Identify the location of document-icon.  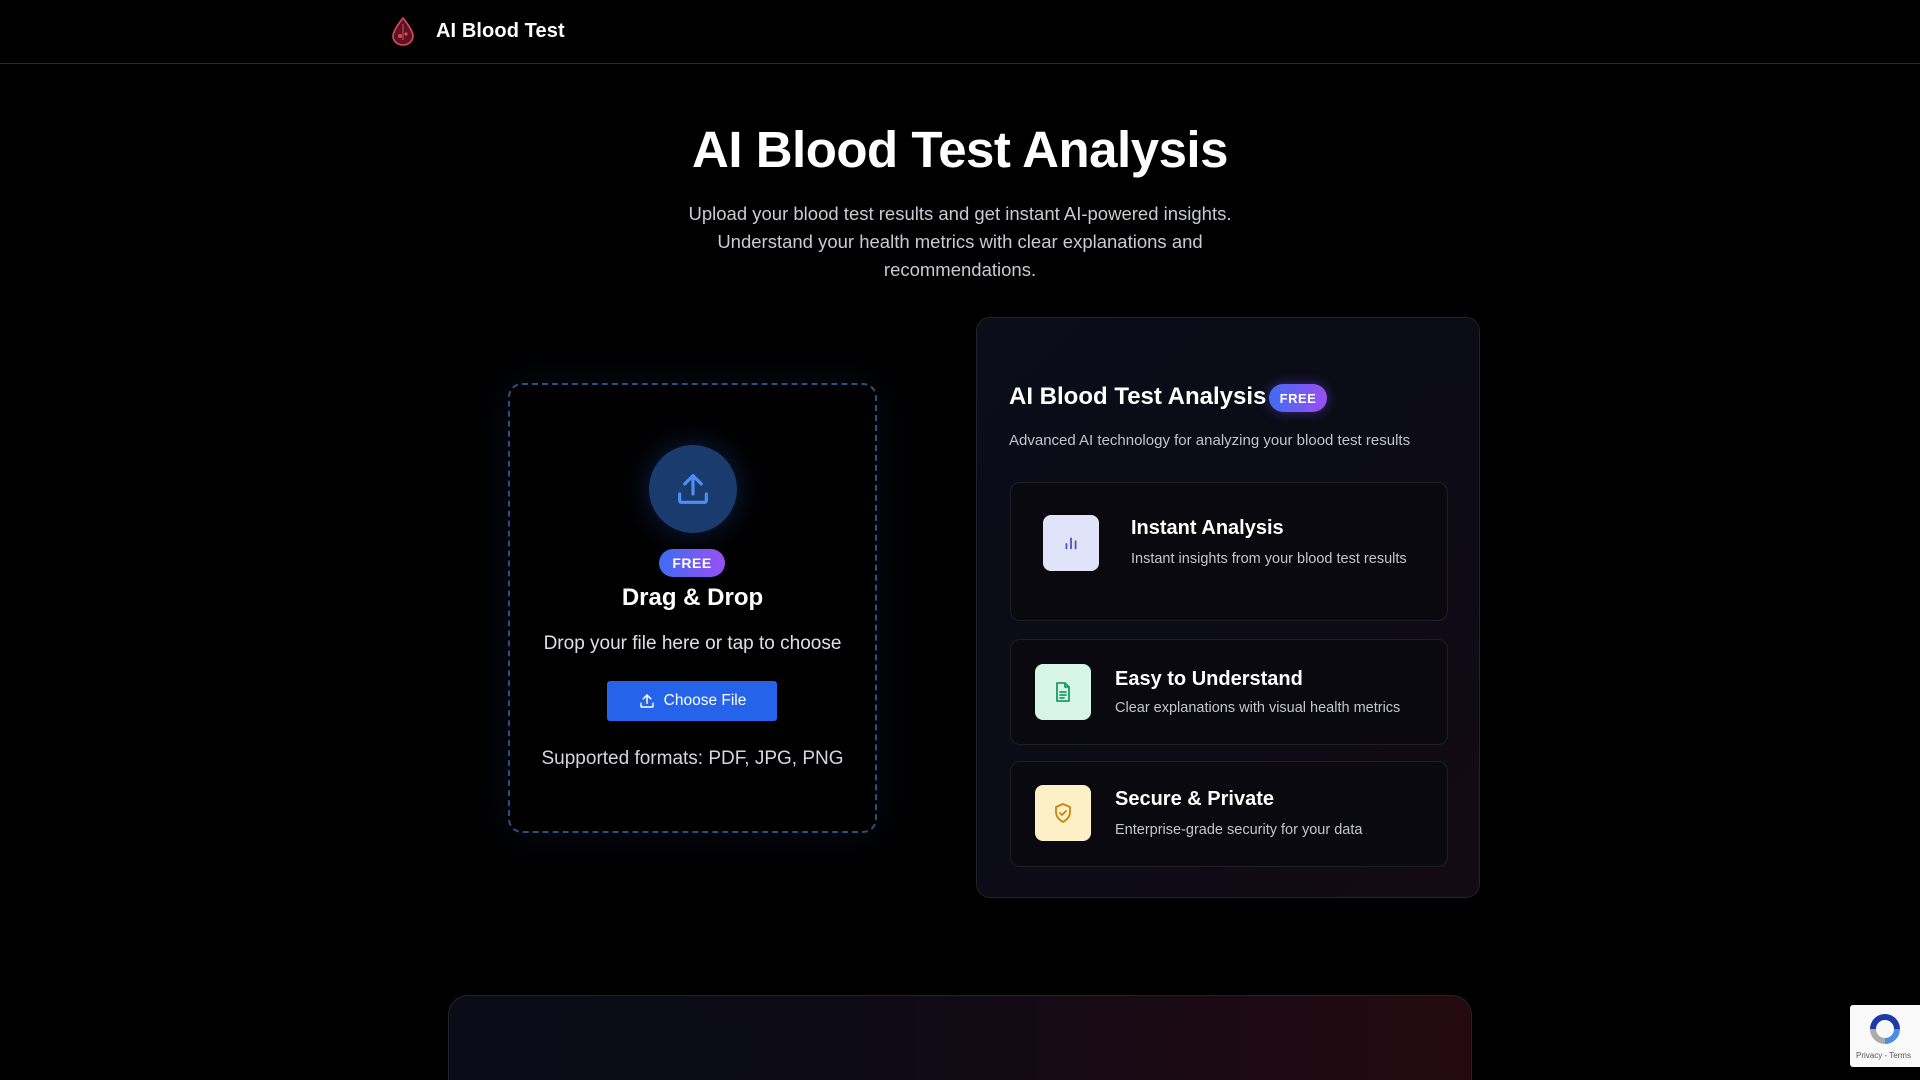
(1063, 692).